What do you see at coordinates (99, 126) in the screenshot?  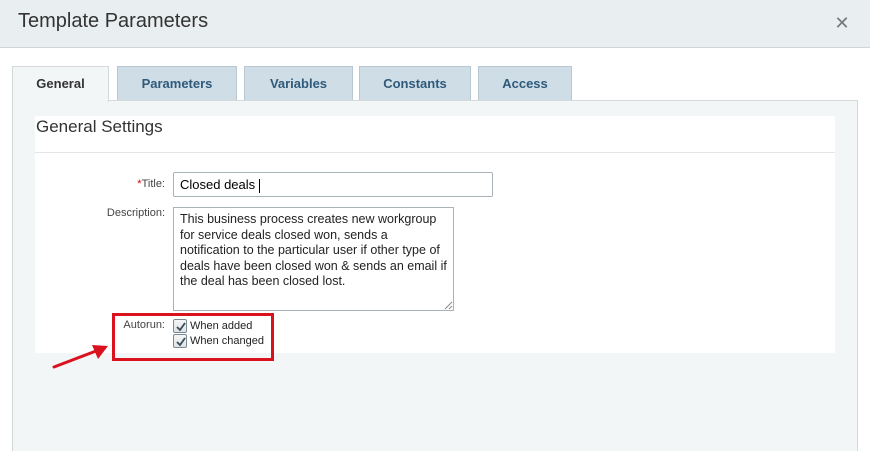 I see `section-title: General Settings` at bounding box center [99, 126].